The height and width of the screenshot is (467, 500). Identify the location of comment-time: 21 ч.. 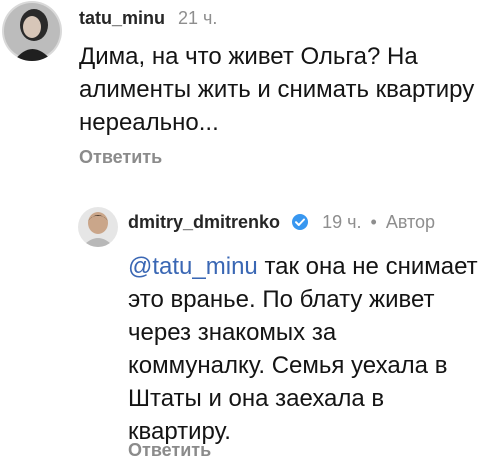
(198, 18).